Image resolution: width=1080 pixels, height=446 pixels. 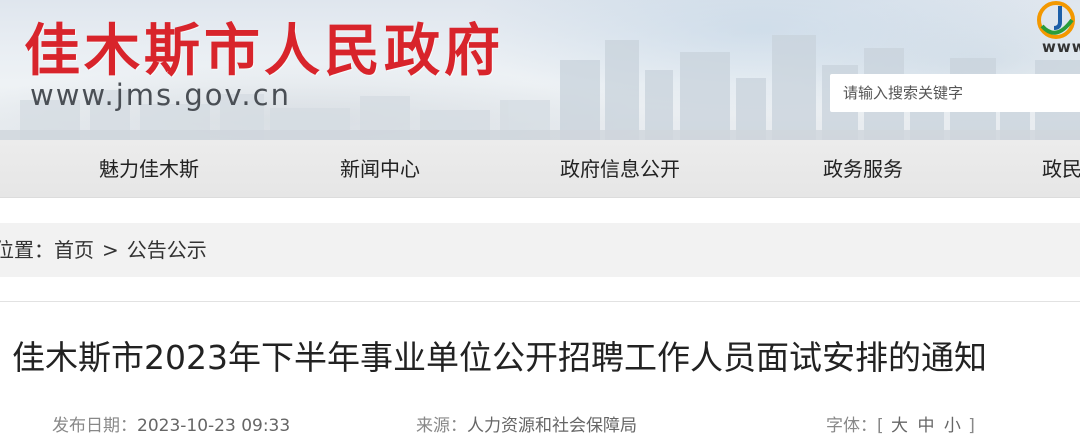 I want to click on breadcrumb: 位置：首页 > 公告公示, so click(x=103, y=250).